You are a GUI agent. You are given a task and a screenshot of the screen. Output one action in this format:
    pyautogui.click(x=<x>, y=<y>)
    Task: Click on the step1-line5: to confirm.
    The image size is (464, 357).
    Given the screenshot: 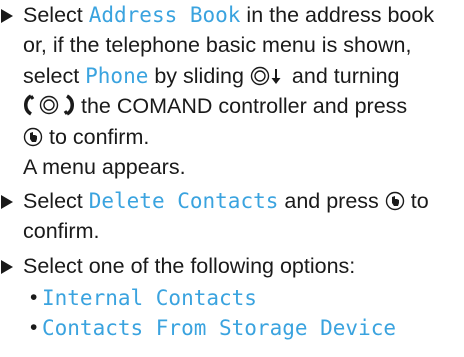 What is the action you would take?
    pyautogui.click(x=86, y=137)
    